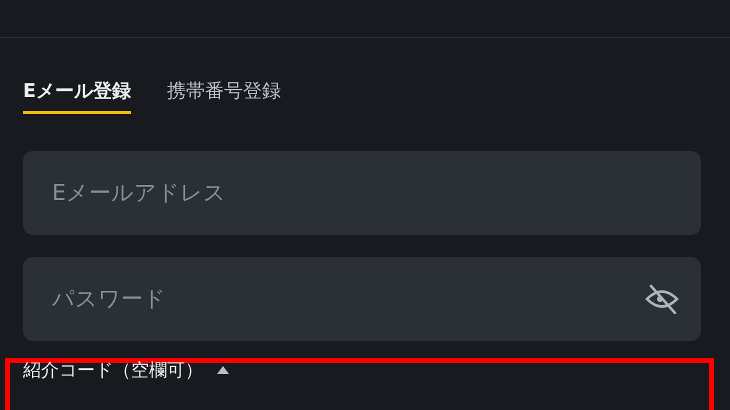 Image resolution: width=730 pixels, height=410 pixels. What do you see at coordinates (662, 299) in the screenshot?
I see `eye-hidden-icon` at bounding box center [662, 299].